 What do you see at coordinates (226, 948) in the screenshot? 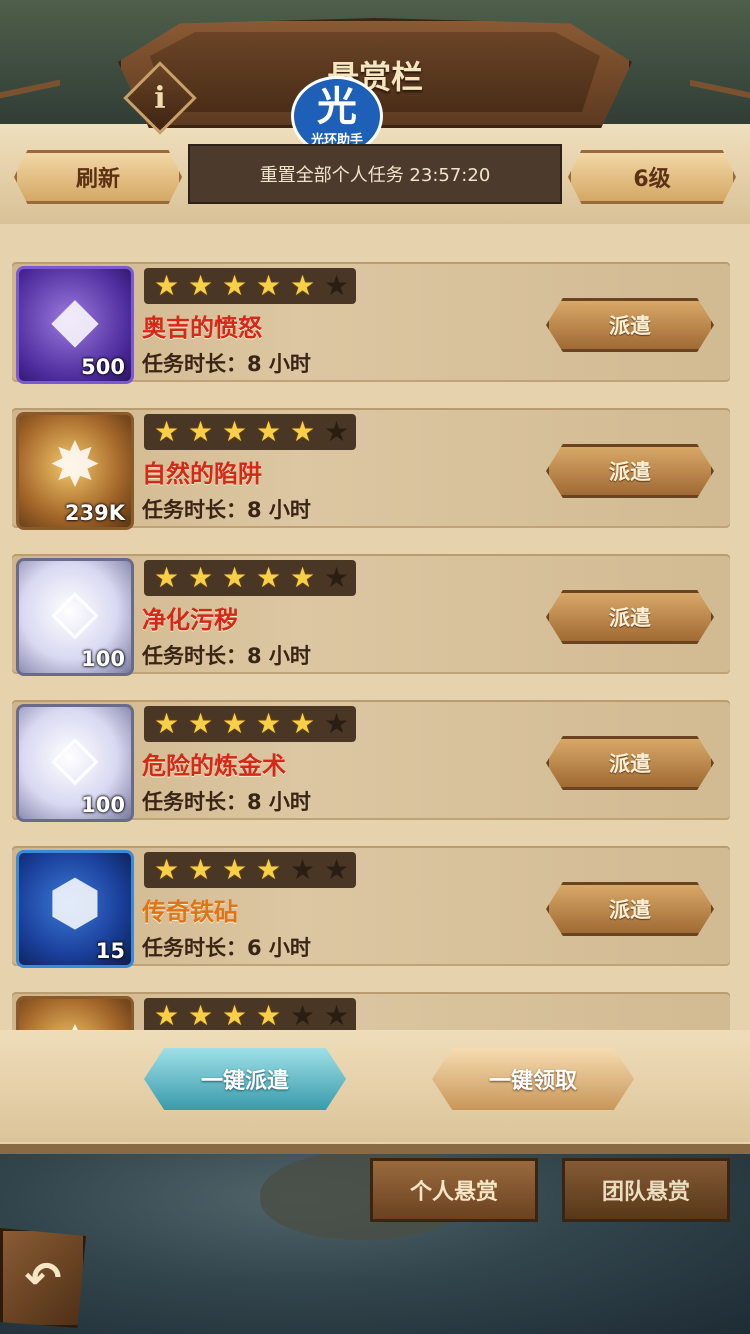
I see `task-duration: 任务时长：6 小时` at bounding box center [226, 948].